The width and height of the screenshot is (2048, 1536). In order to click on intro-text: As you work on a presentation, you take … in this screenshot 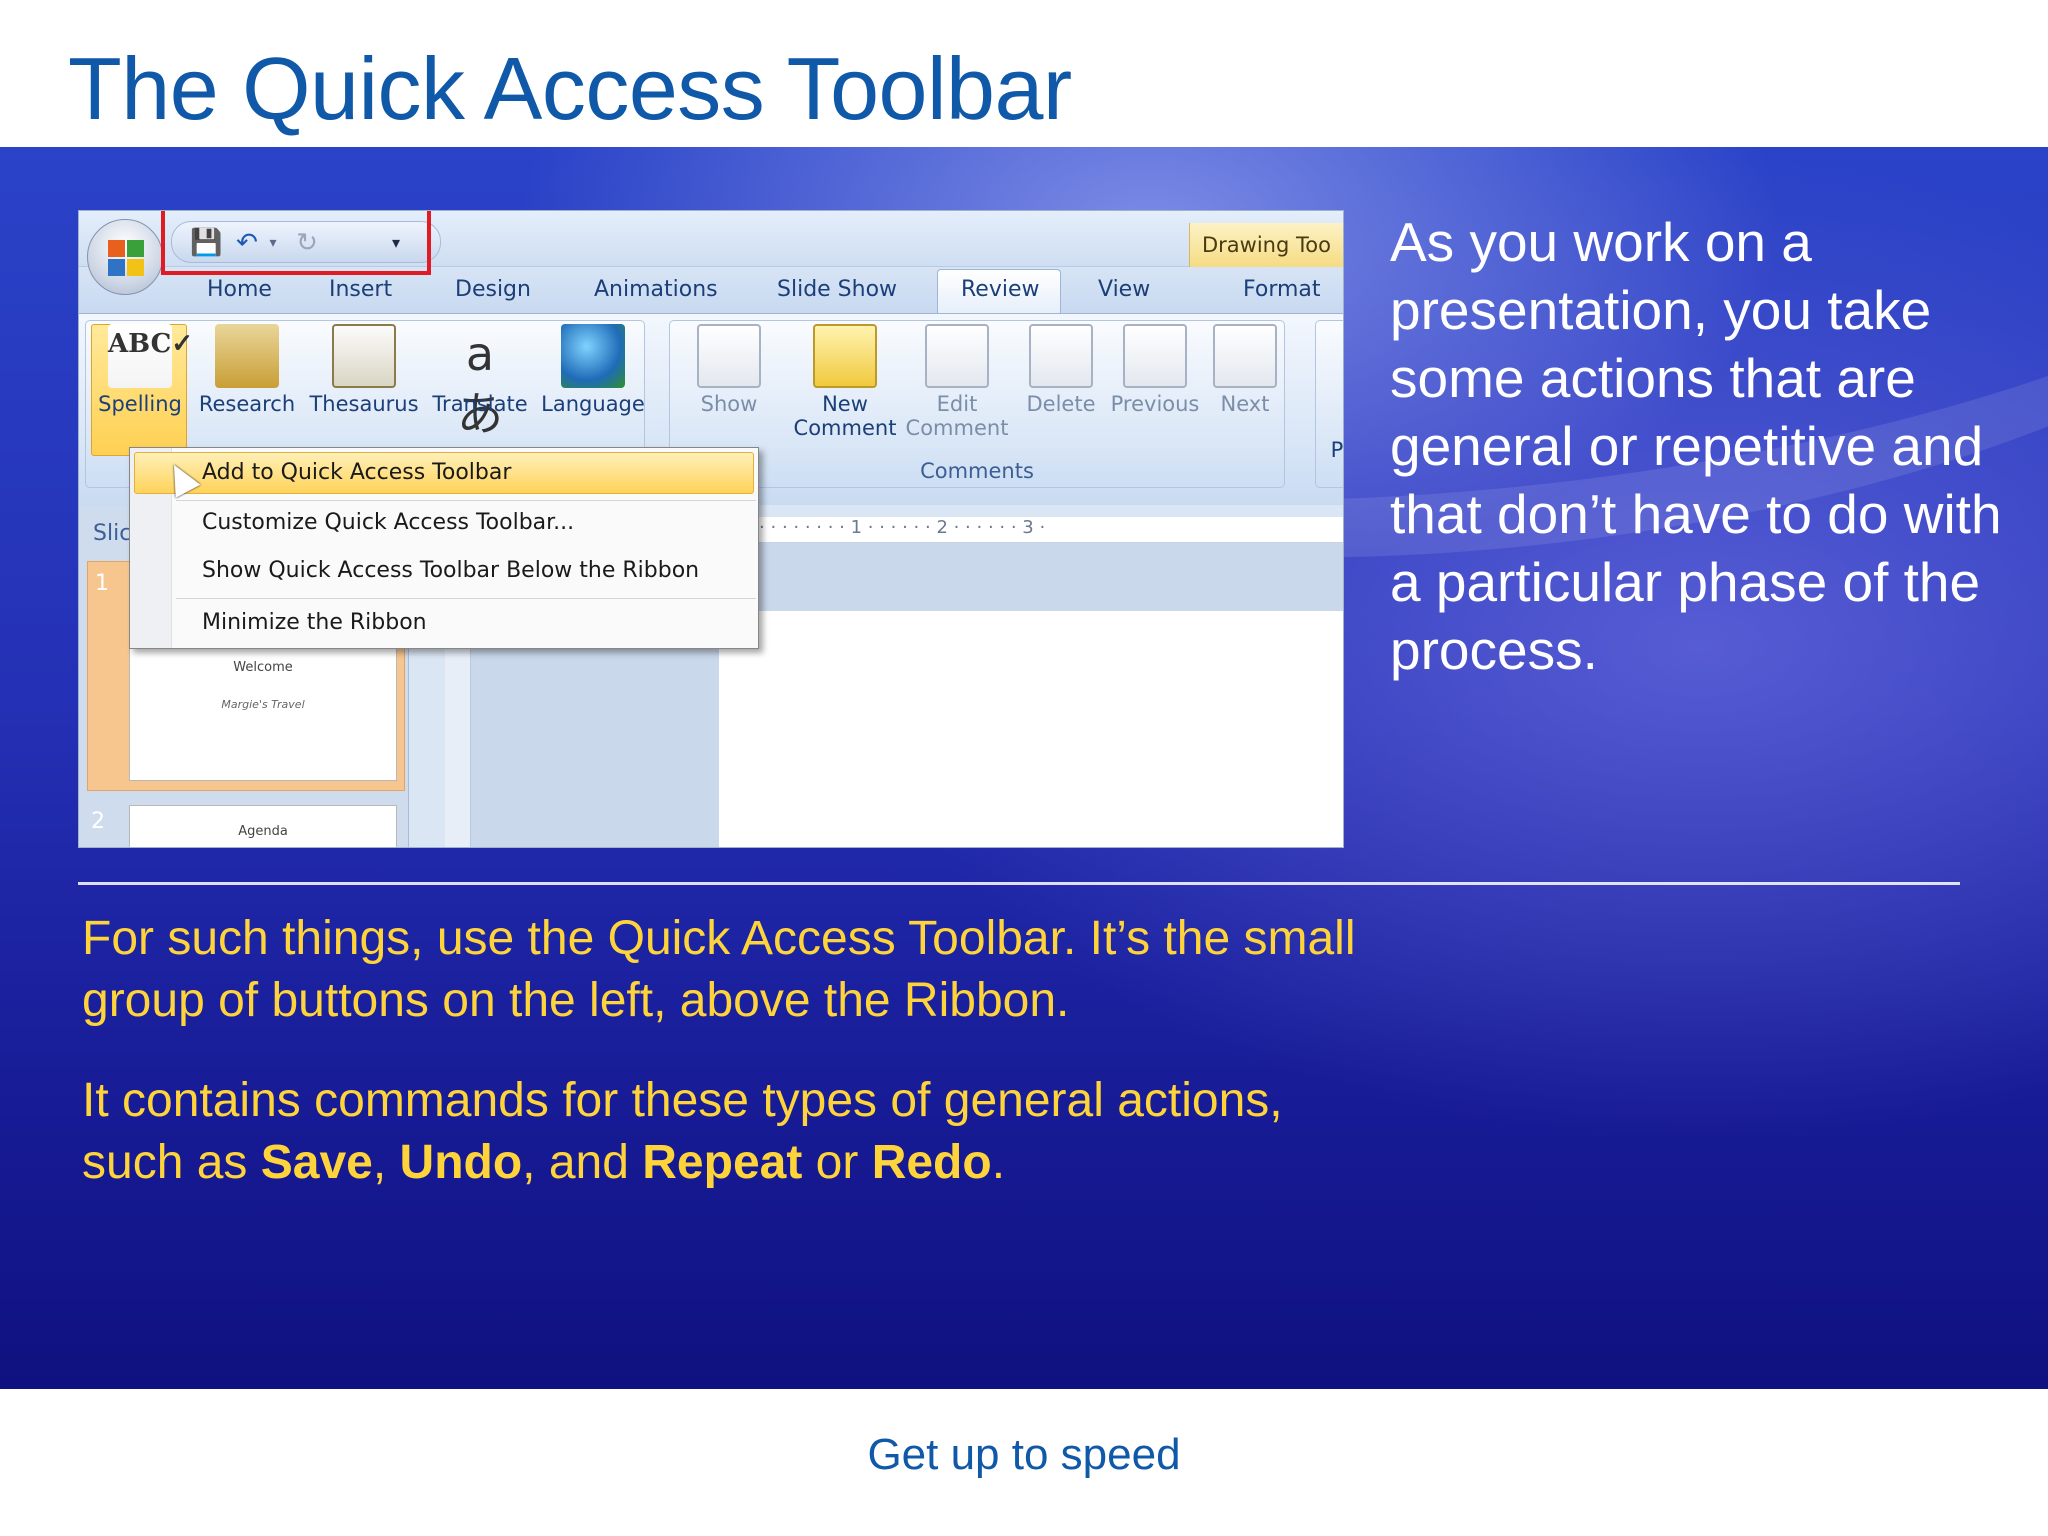, I will do `click(1696, 446)`.